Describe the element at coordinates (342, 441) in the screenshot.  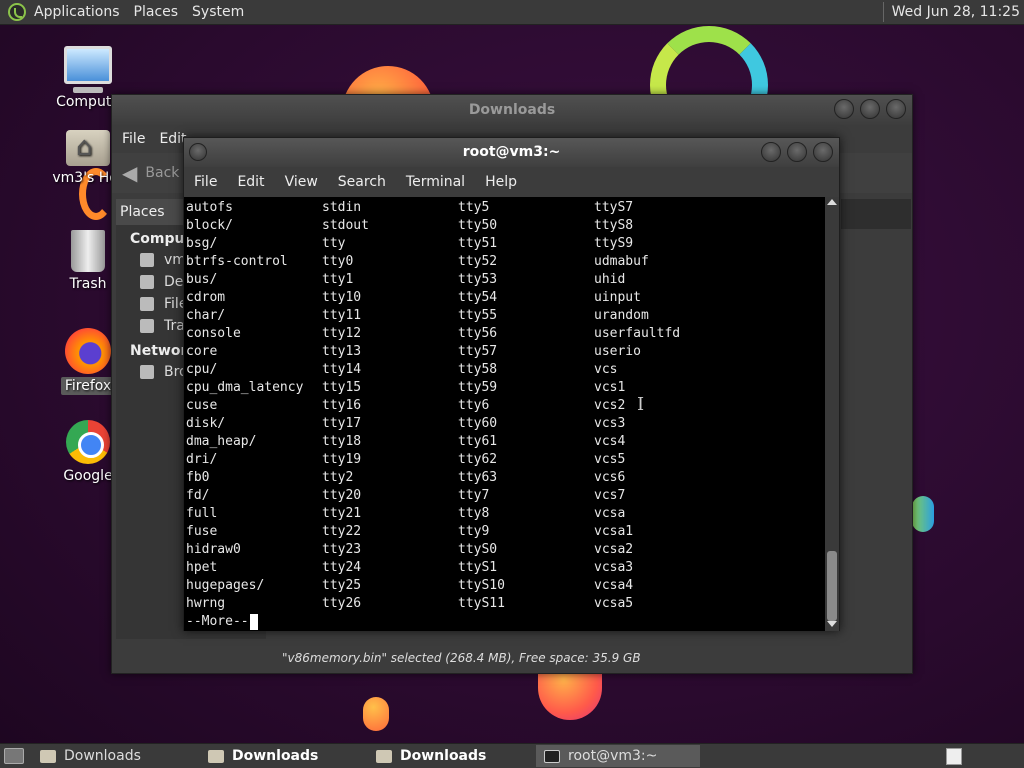
I see `terminal-entry: tty18` at that location.